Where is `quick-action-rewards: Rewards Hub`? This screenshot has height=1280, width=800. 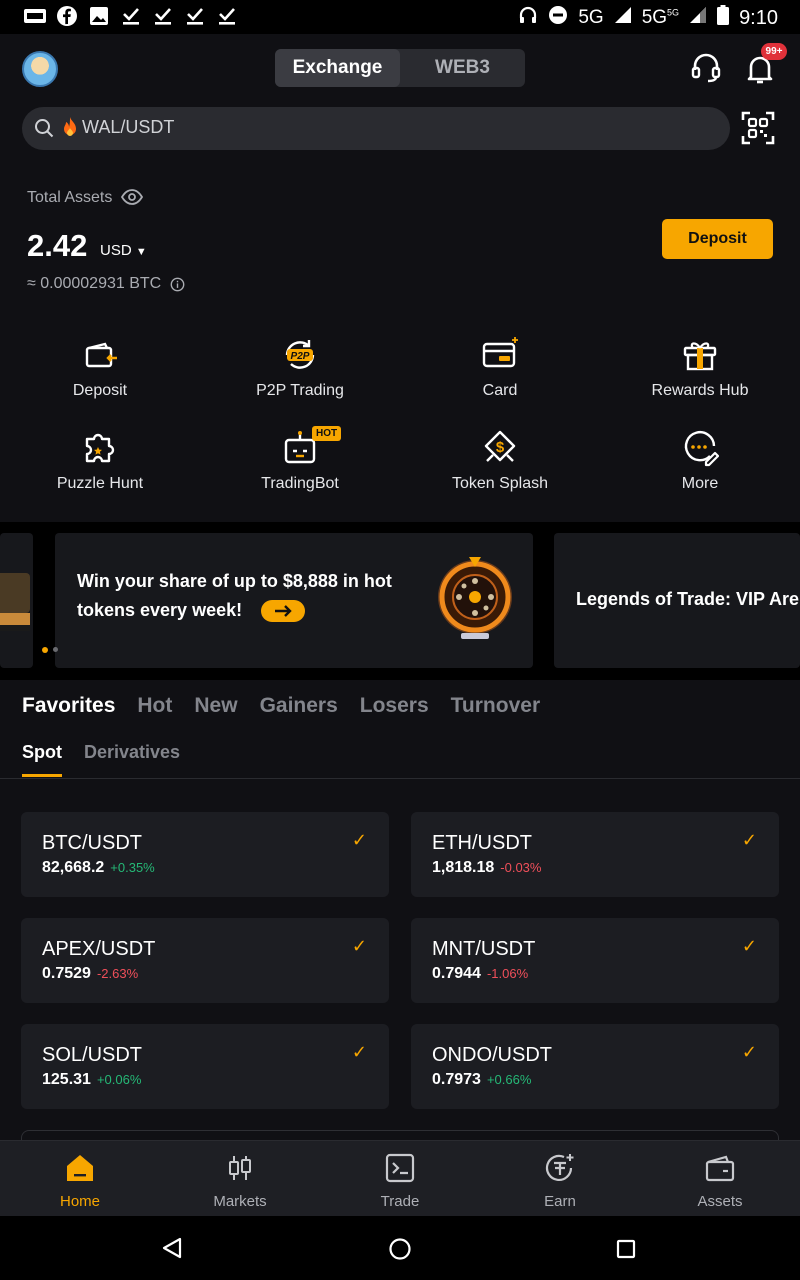 quick-action-rewards: Rewards Hub is located at coordinates (700, 368).